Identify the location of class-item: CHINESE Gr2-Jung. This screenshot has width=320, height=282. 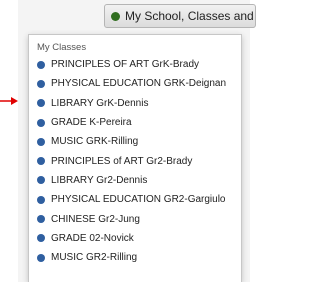
(135, 218).